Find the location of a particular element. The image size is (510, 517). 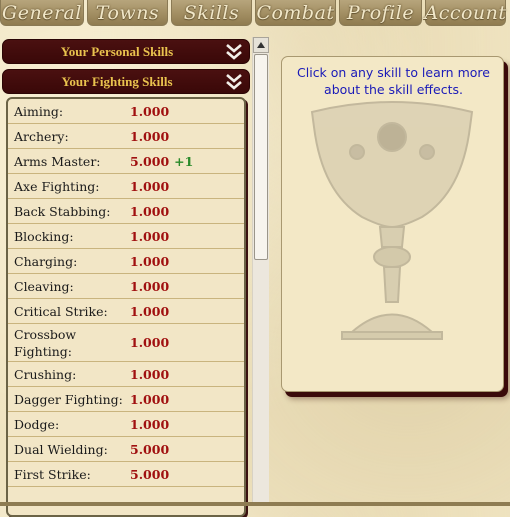

skill-row: Dodge: 1.000 is located at coordinates (126, 424).